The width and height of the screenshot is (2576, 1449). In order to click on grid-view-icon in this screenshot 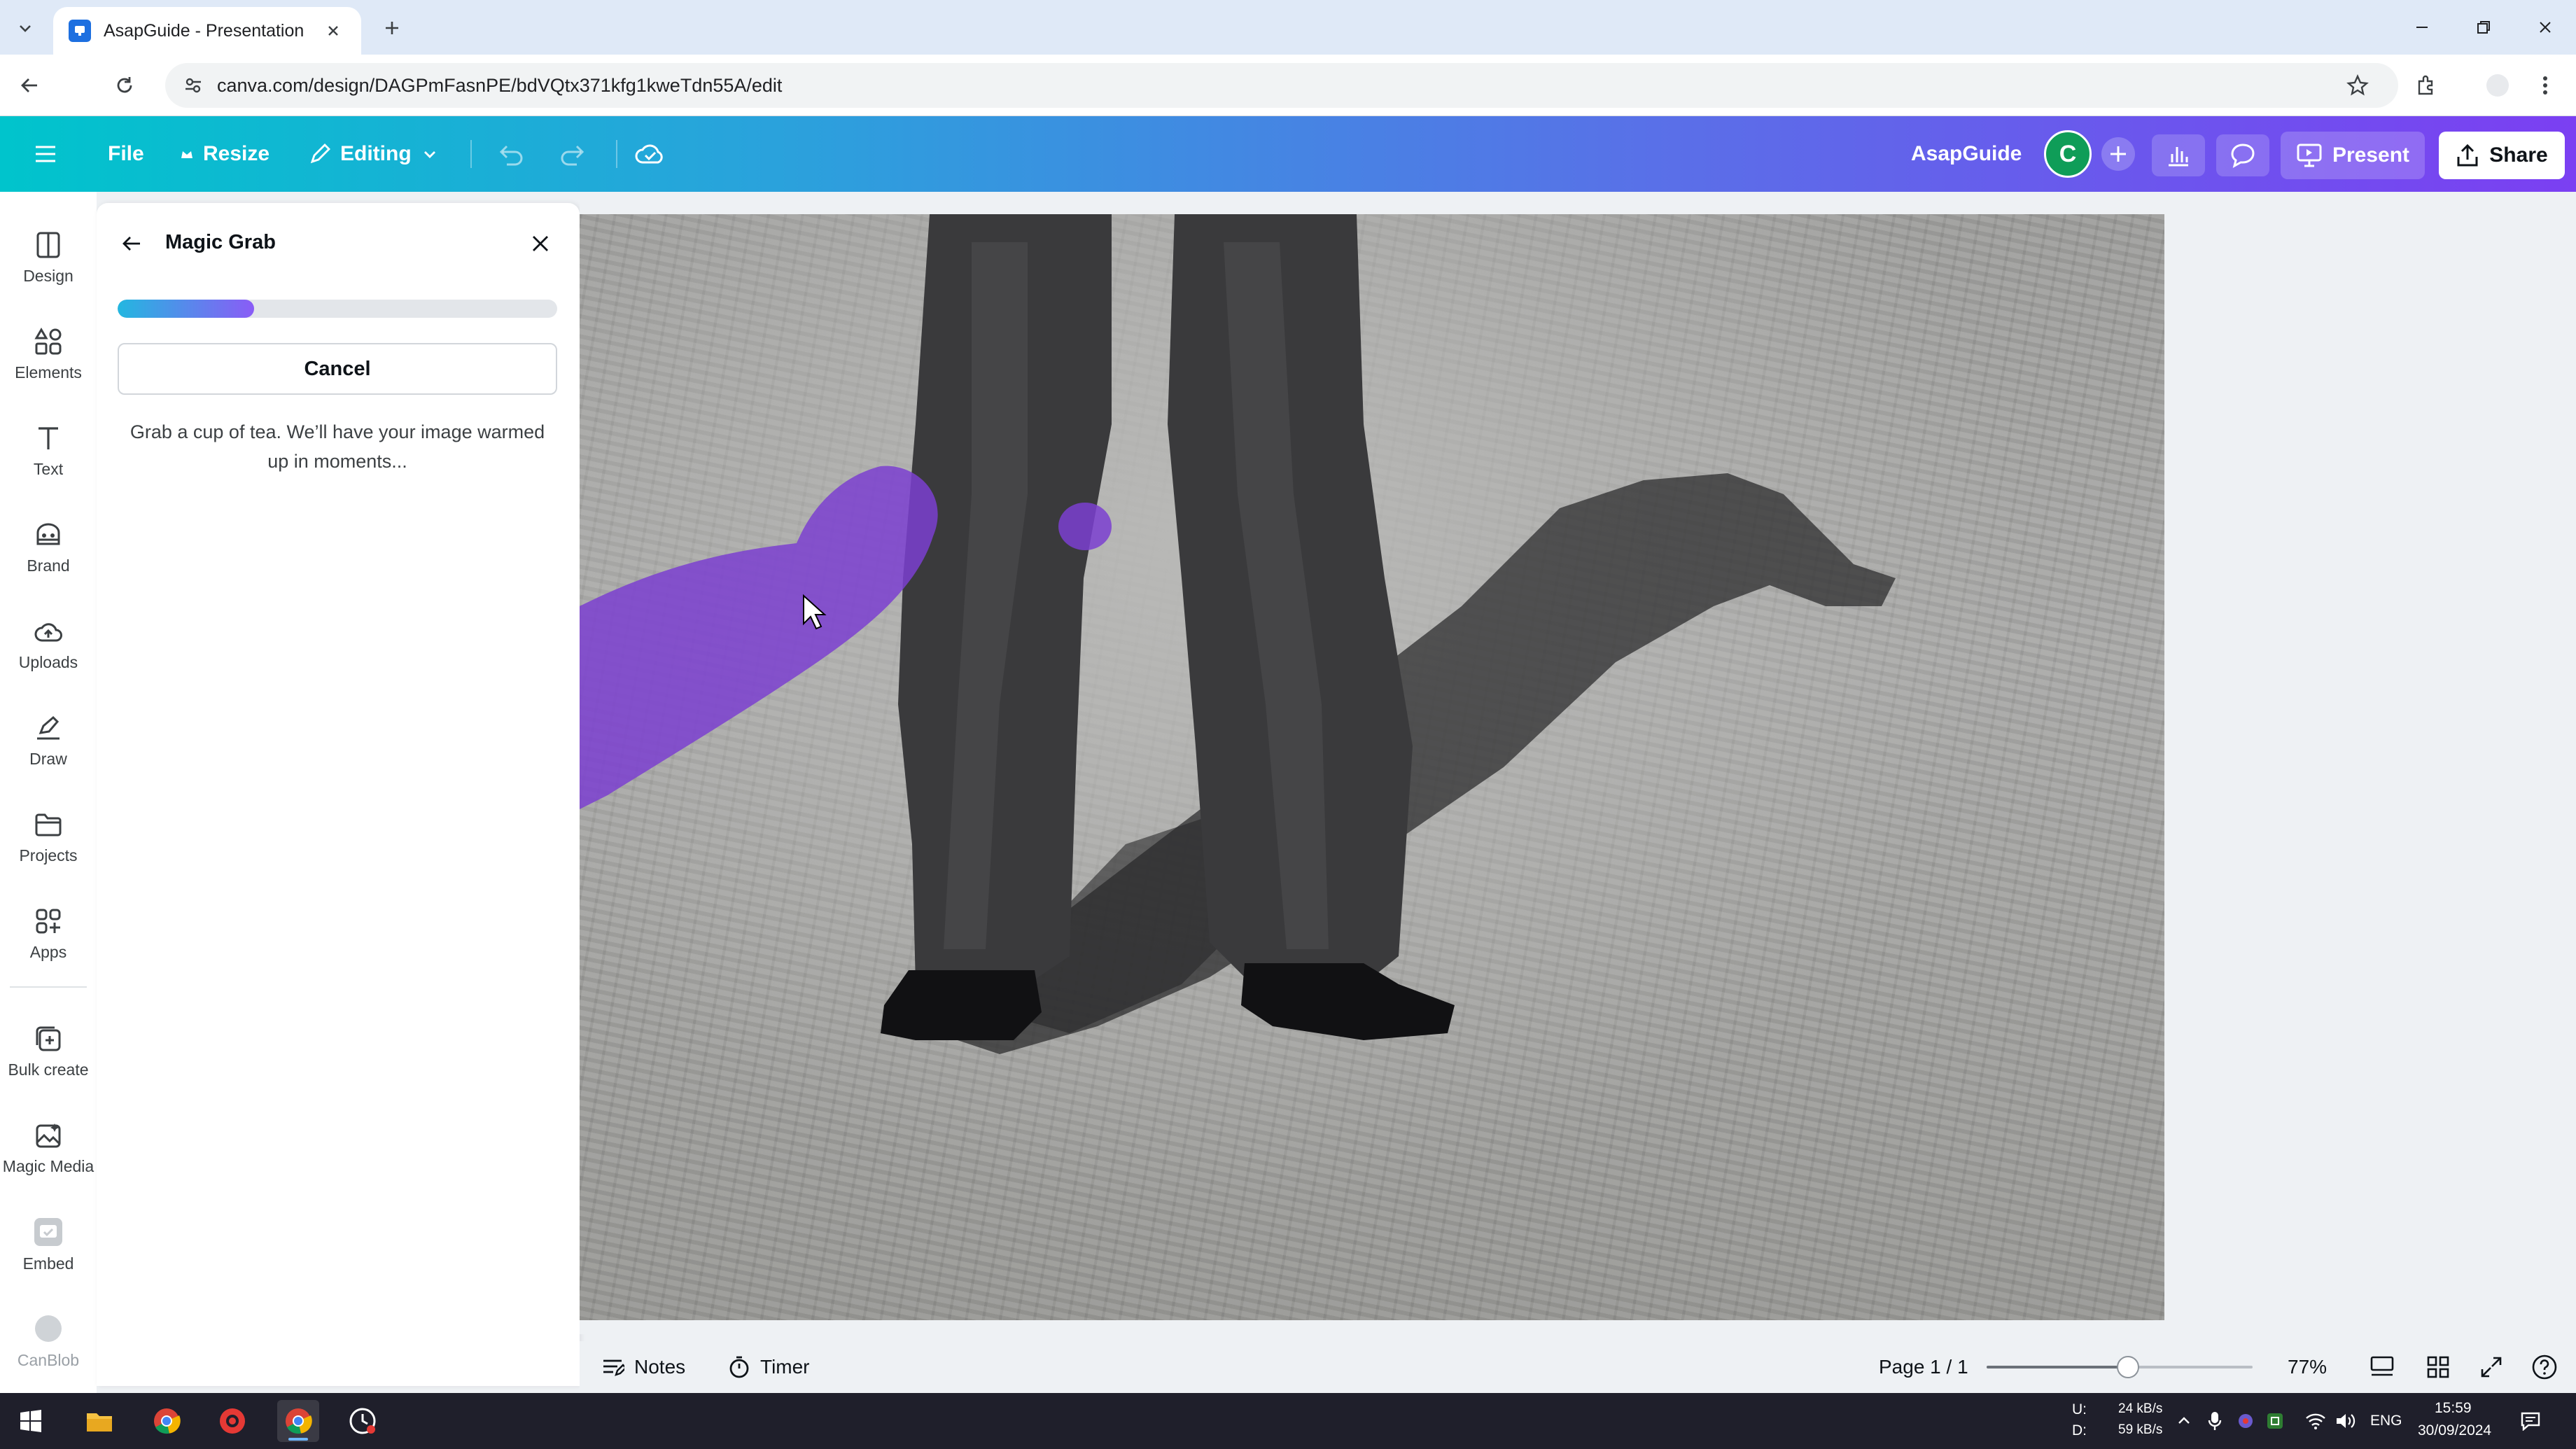, I will do `click(2438, 1367)`.